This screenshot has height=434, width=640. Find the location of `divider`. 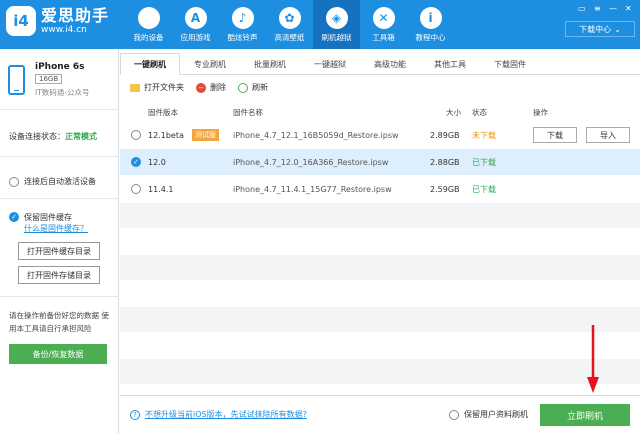

divider is located at coordinates (59, 198).